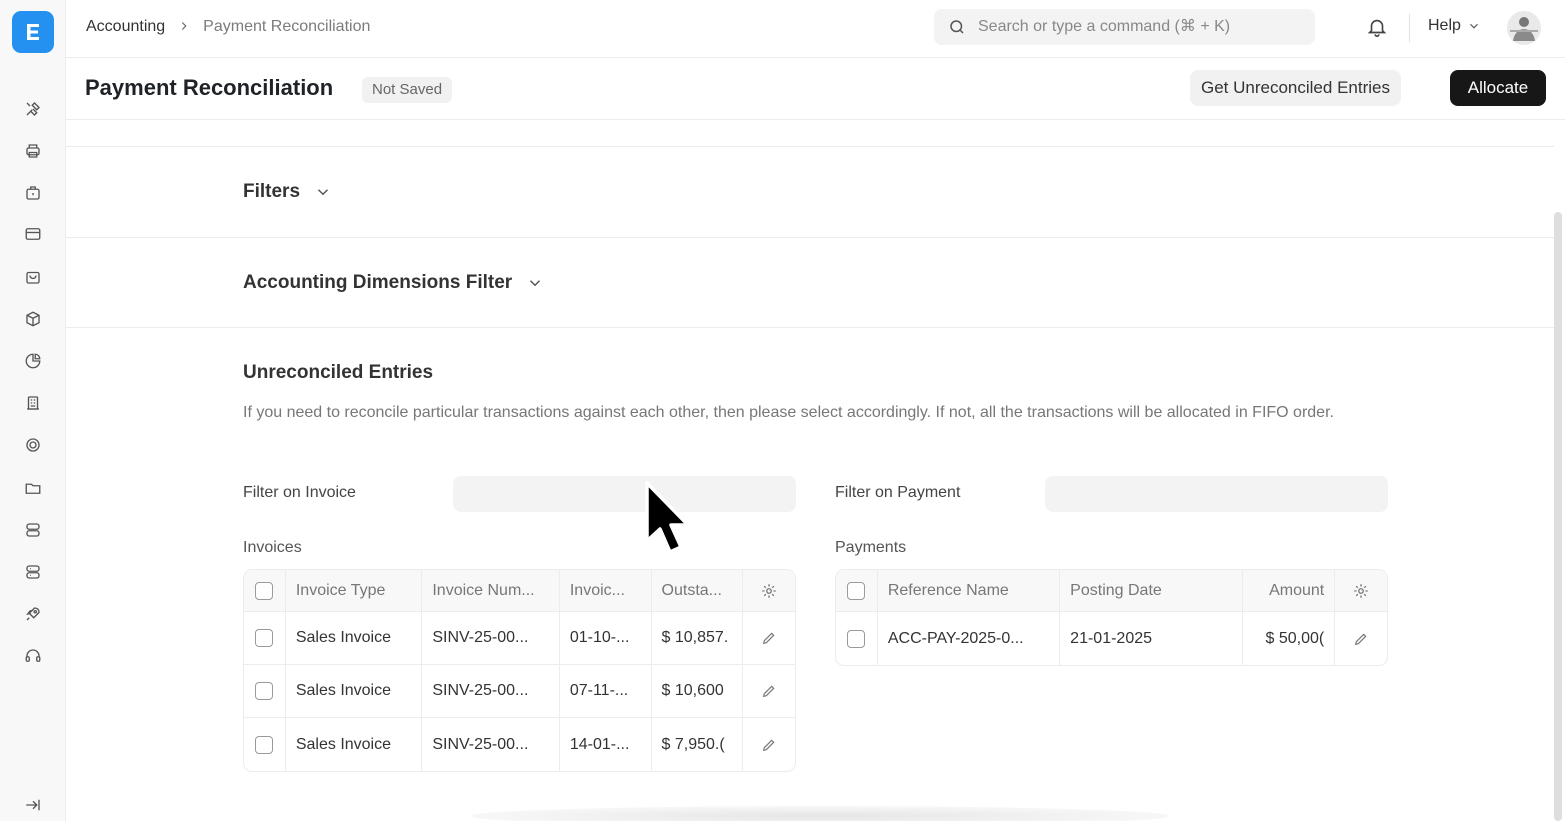 This screenshot has width=1565, height=821. Describe the element at coordinates (1151, 590) in the screenshot. I see `column-header: Posting Date` at that location.